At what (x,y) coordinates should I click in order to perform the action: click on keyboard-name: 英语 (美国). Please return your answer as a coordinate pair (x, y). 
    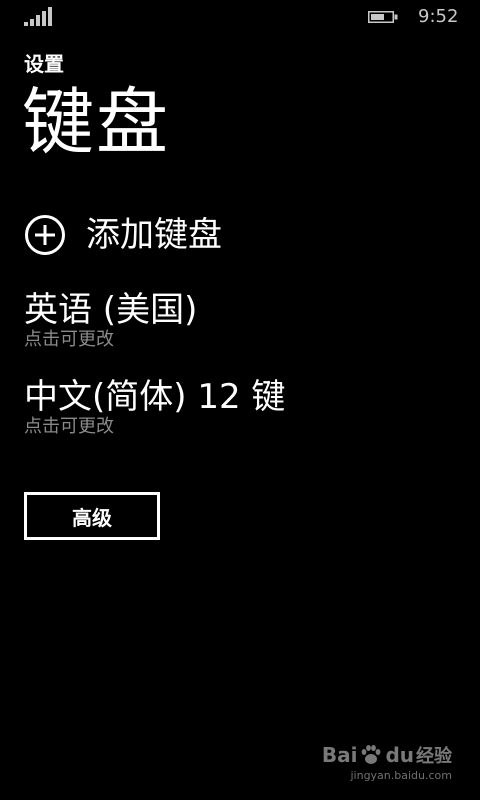
    Looking at the image, I should click on (111, 310).